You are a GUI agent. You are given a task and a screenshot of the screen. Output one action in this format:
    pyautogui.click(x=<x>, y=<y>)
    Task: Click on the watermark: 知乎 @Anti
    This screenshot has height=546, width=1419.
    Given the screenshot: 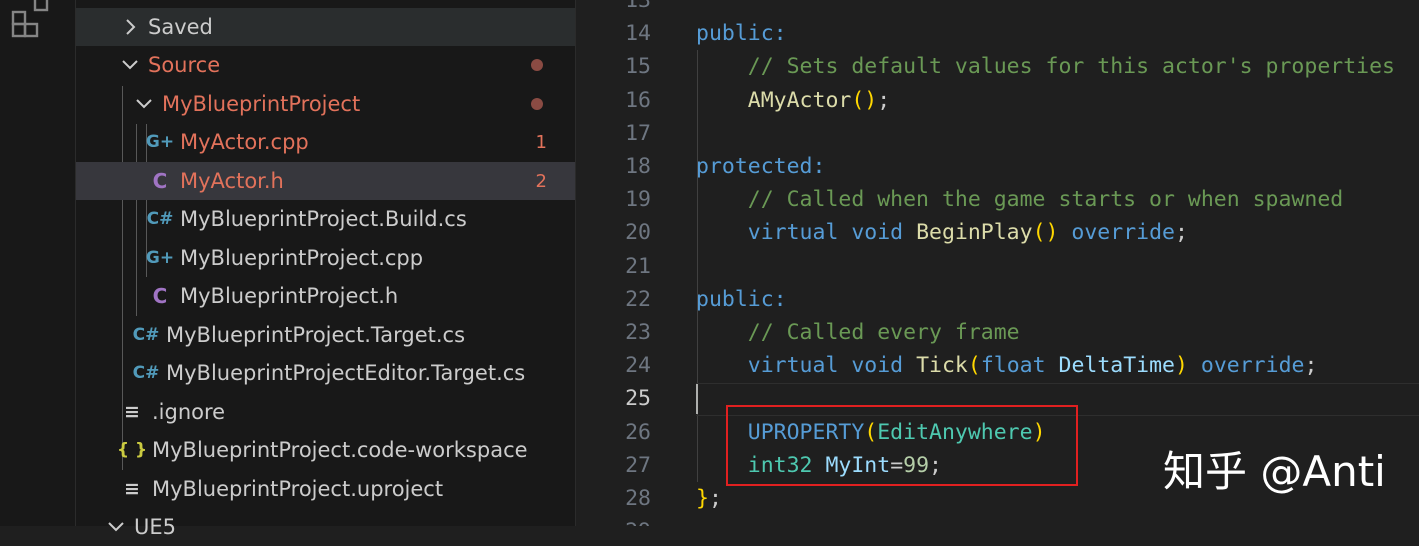 What is the action you would take?
    pyautogui.click(x=1274, y=471)
    